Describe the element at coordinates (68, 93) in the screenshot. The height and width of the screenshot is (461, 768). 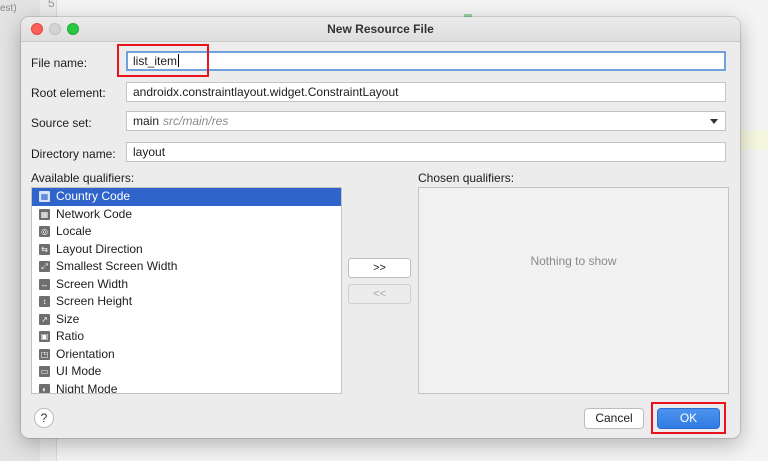
I see `root-element-label: Root element:` at that location.